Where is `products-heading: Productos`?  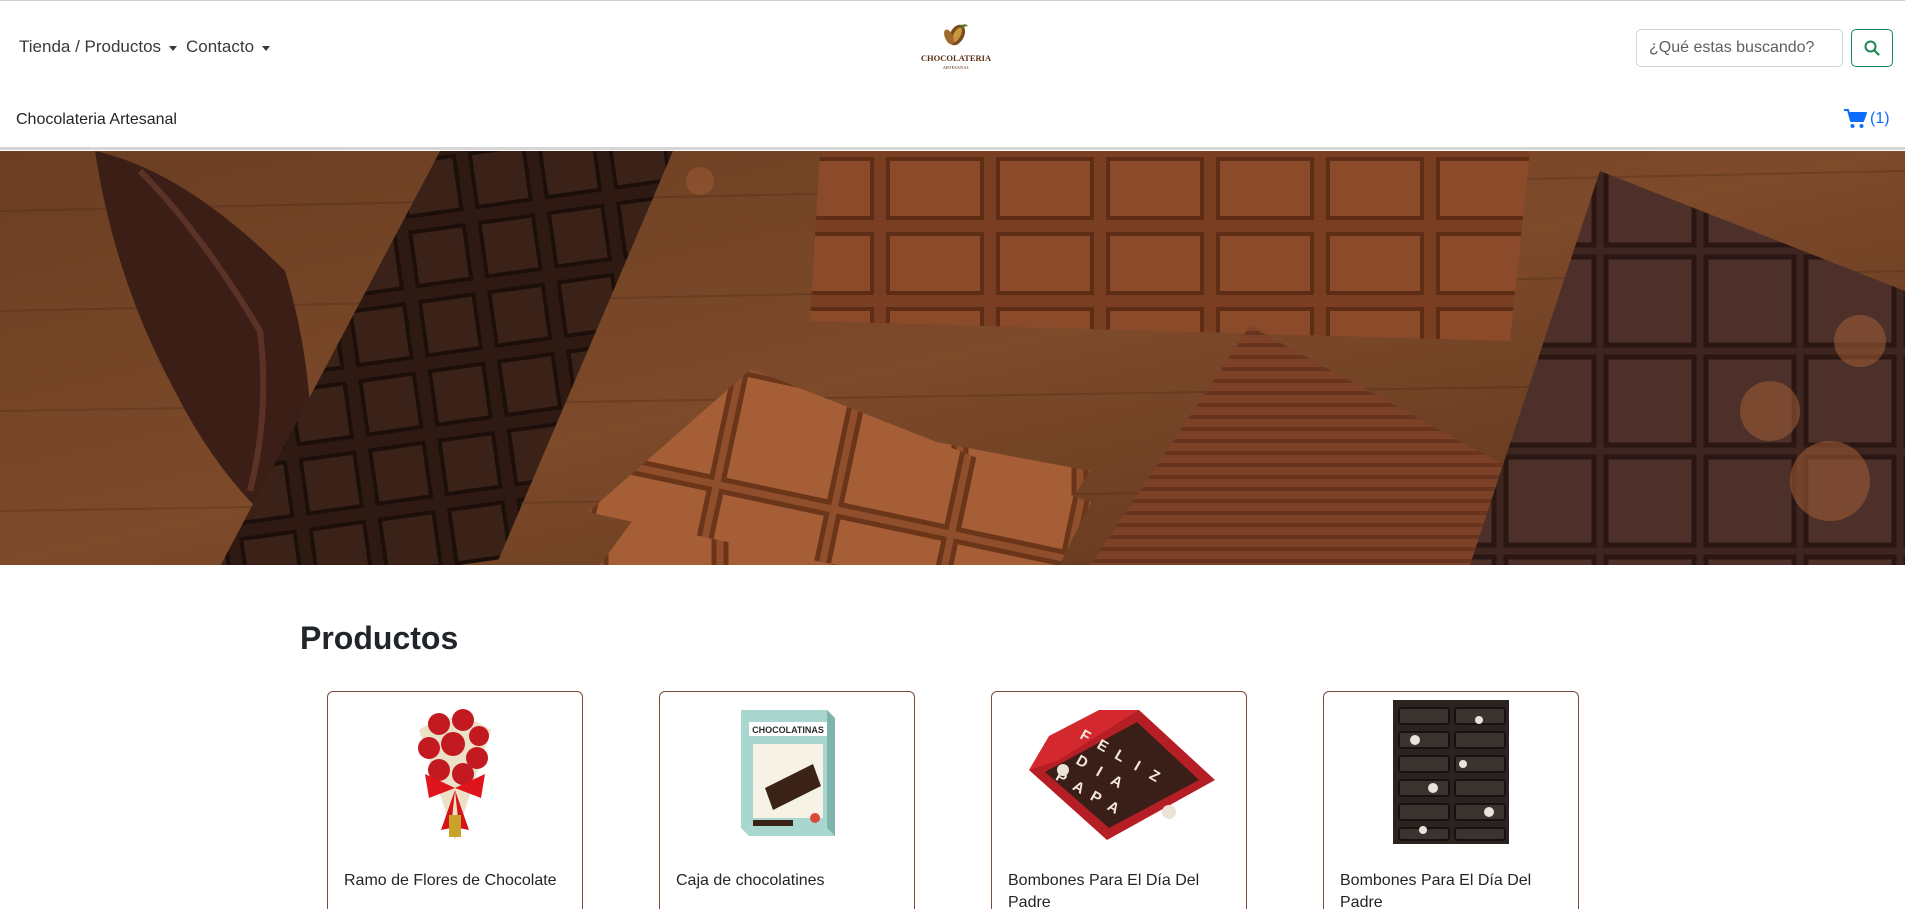 products-heading: Productos is located at coordinates (379, 638).